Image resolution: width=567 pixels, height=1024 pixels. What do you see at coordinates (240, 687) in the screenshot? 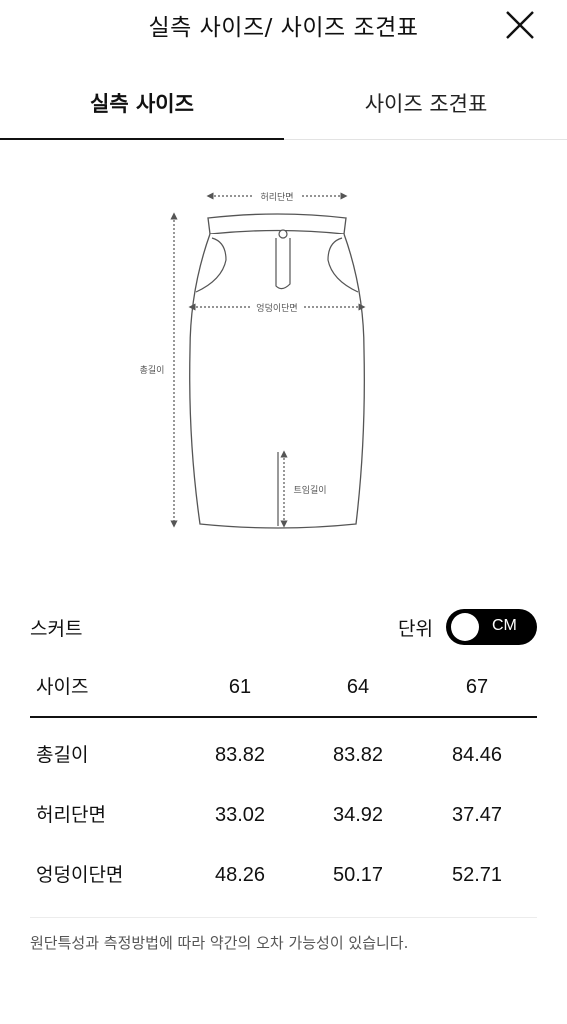
I see `table-header-cell: 61` at bounding box center [240, 687].